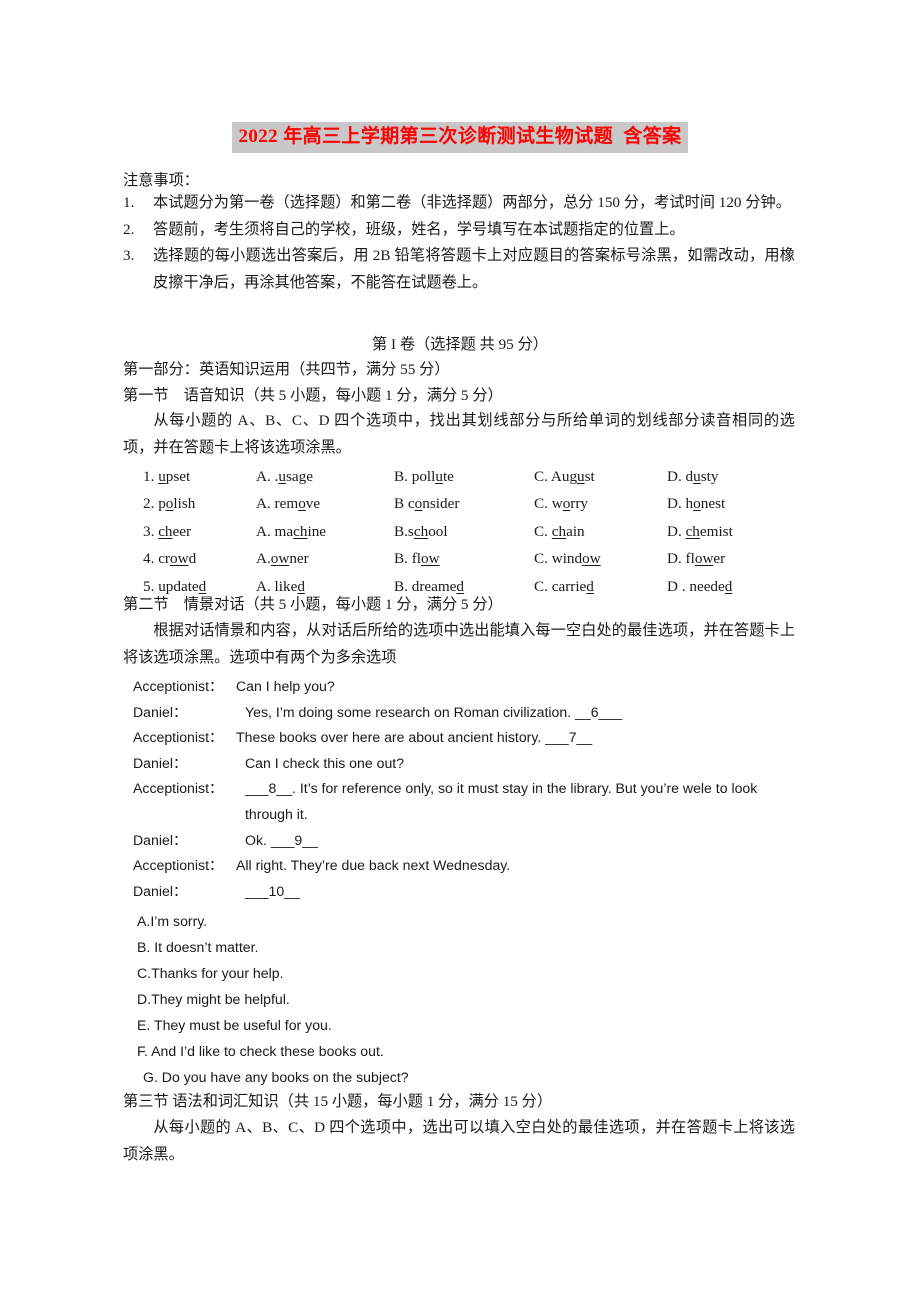  What do you see at coordinates (735, 472) in the screenshot?
I see `option-d-cell: D. dusty` at bounding box center [735, 472].